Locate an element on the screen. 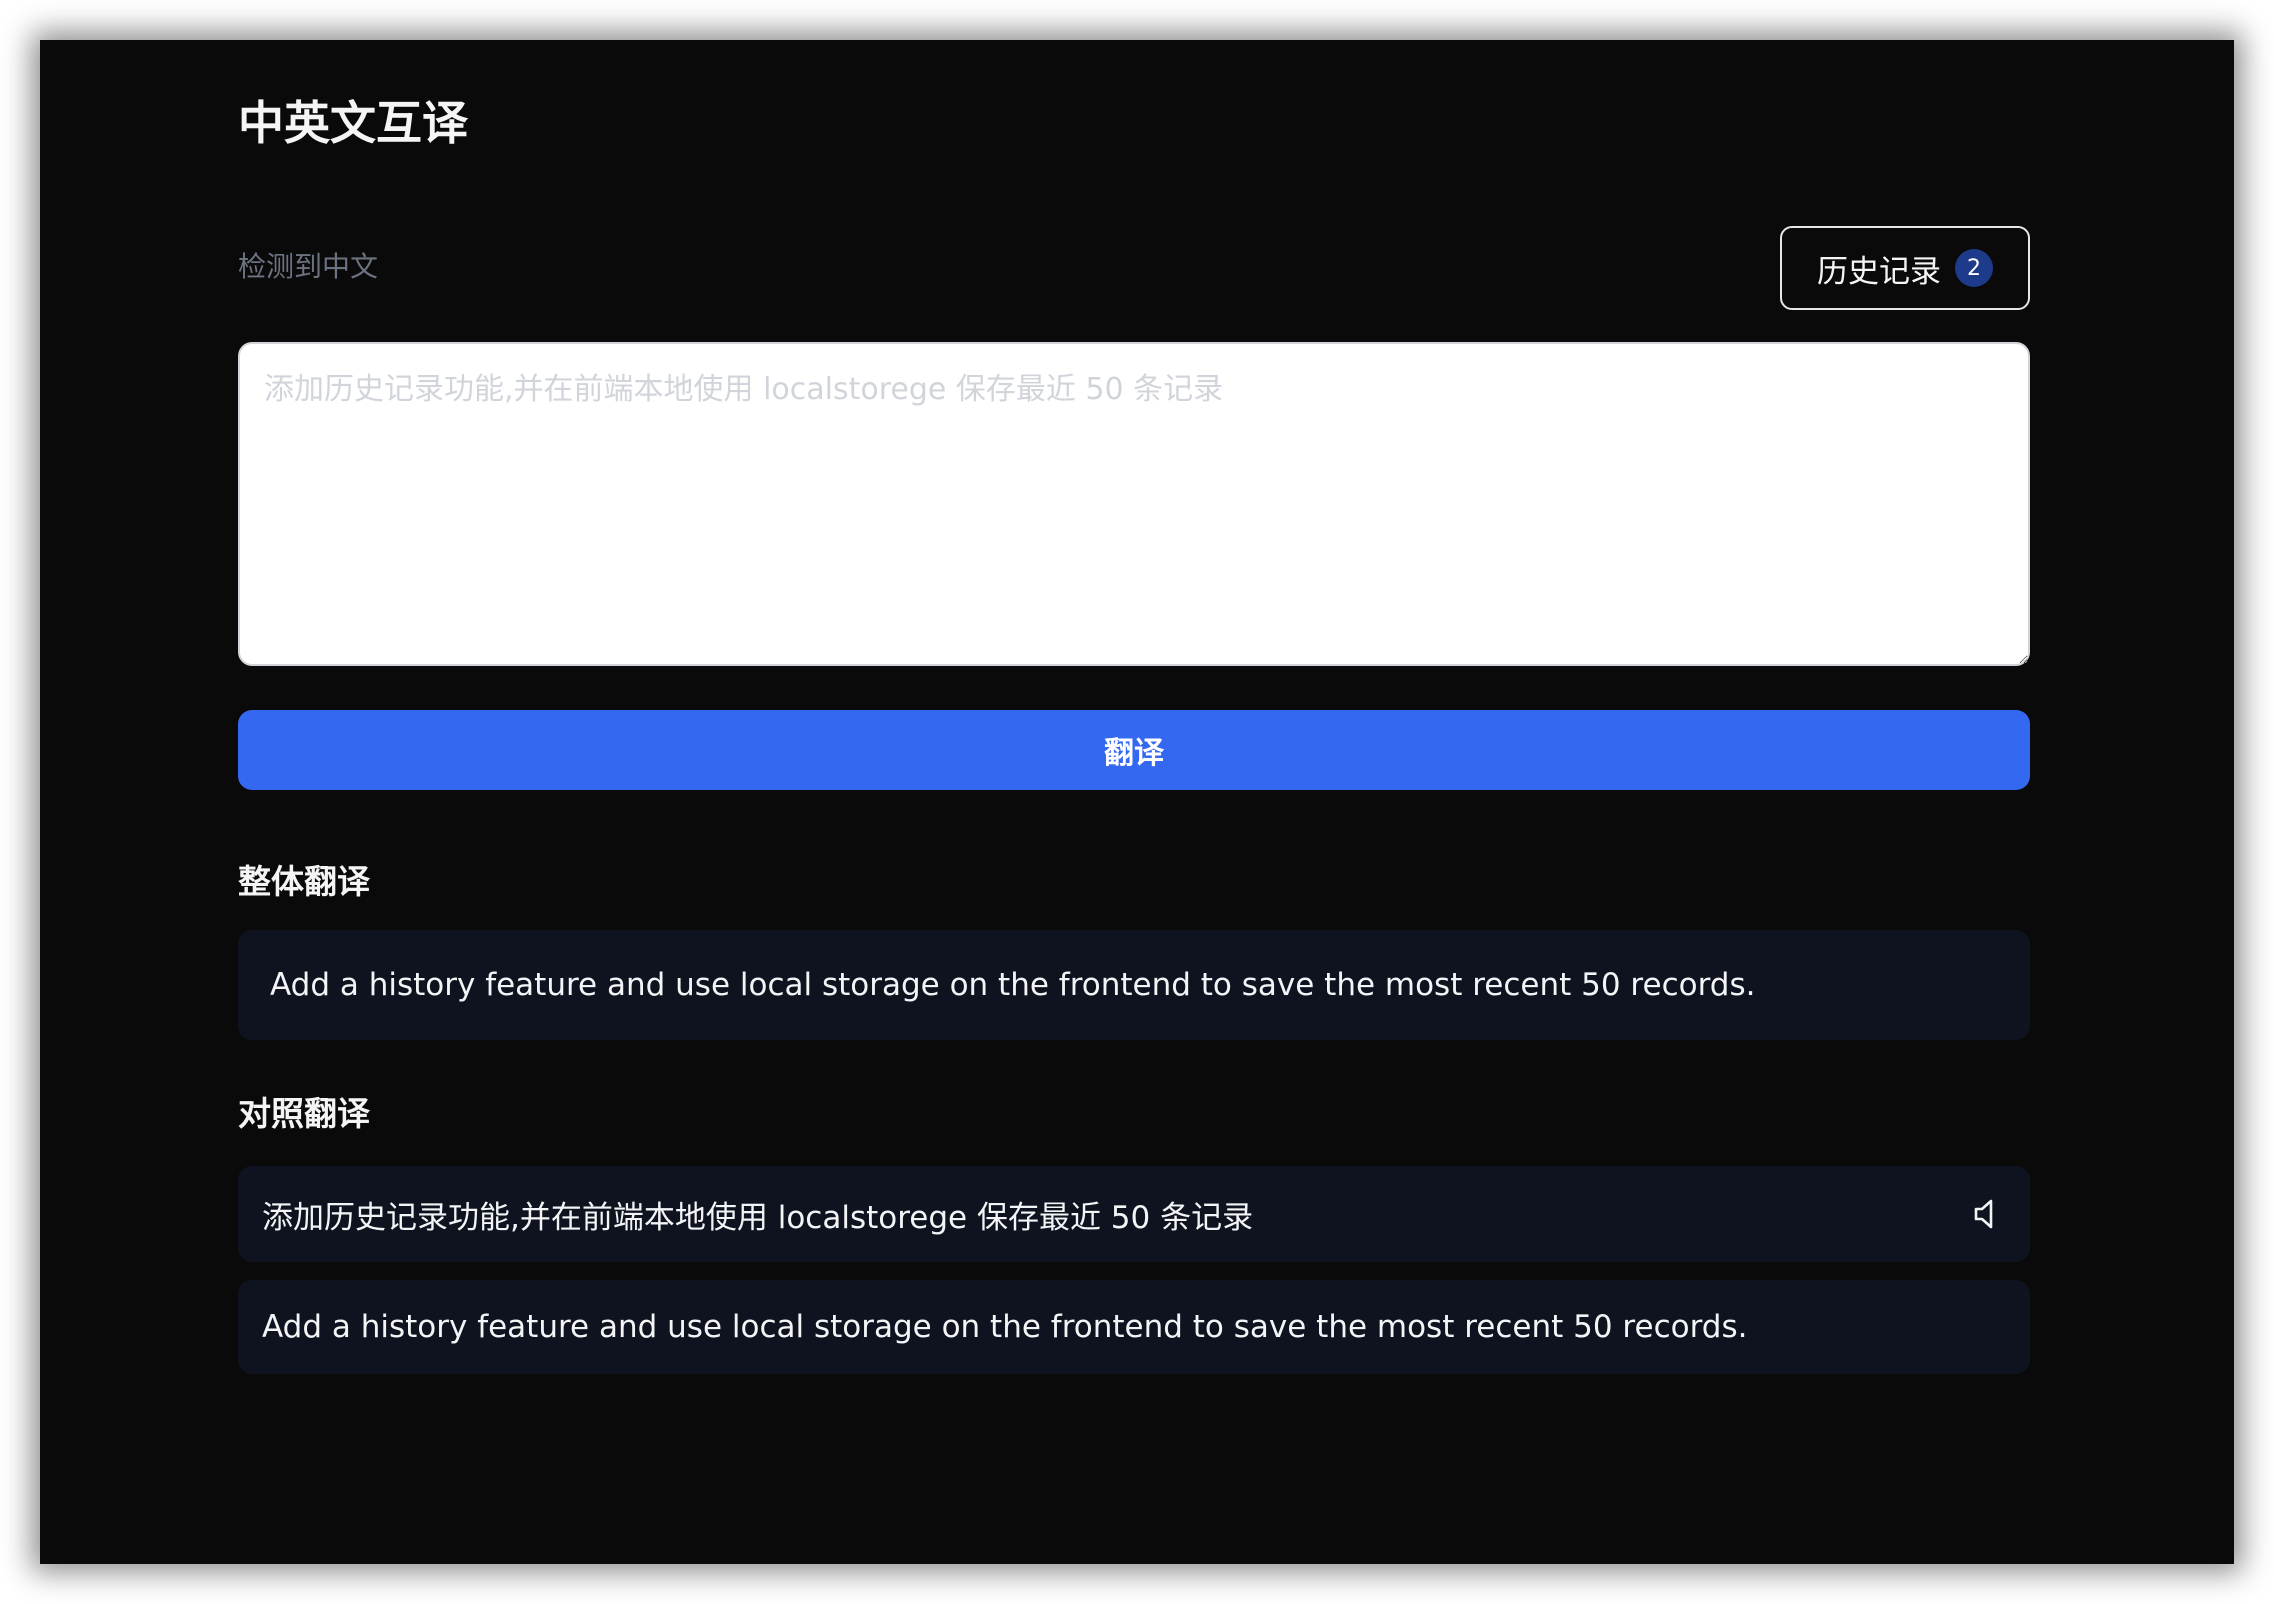 Image resolution: width=2274 pixels, height=1604 pixels. speaker-icon-graphic is located at coordinates (1983, 1214).